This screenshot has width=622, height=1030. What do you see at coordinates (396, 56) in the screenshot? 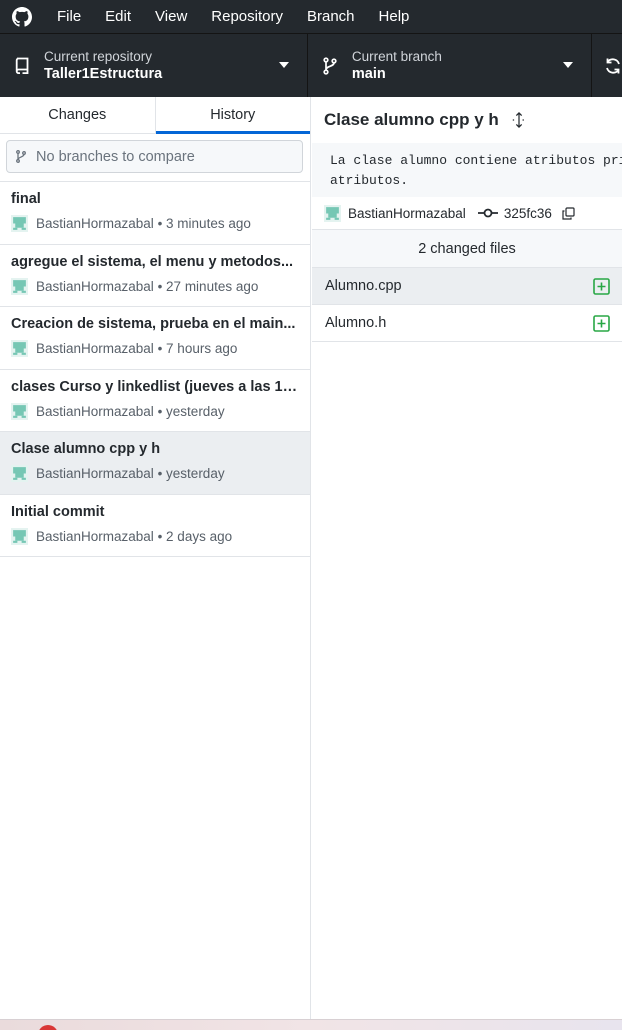
I see `branch-label: Current branch` at bounding box center [396, 56].